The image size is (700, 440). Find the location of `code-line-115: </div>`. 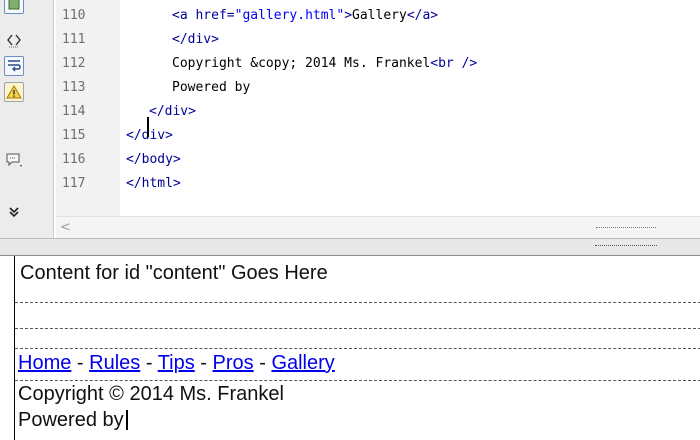

code-line-115: </div> is located at coordinates (149, 136).